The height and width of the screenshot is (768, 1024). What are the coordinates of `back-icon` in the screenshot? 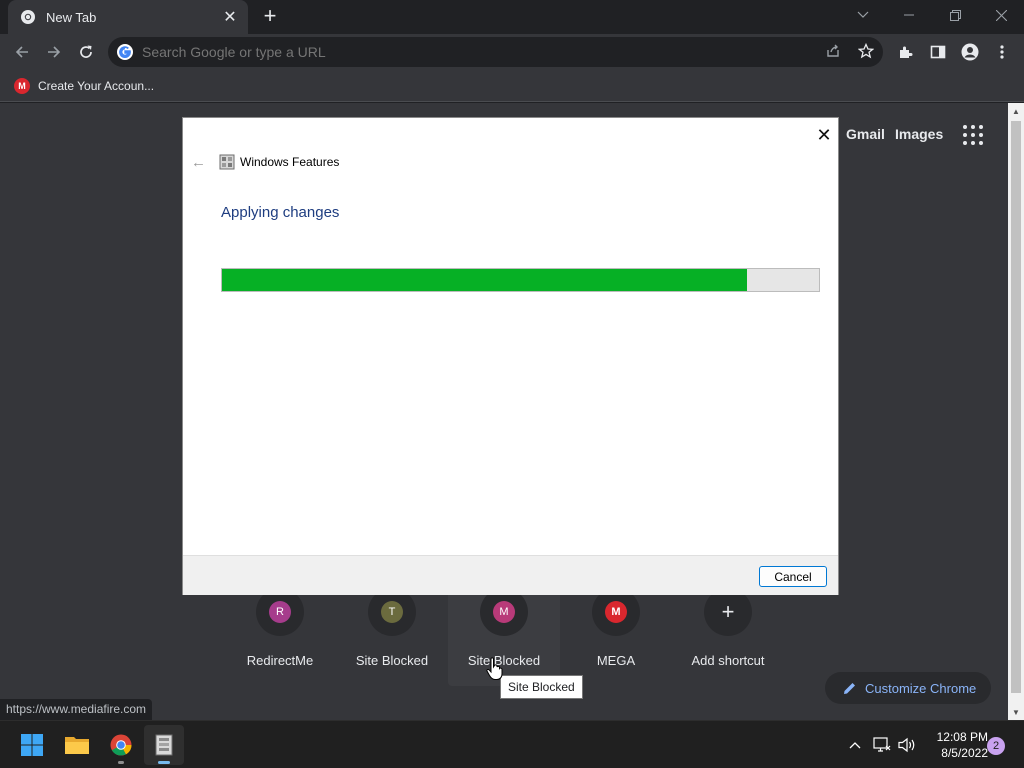 It's located at (22, 52).